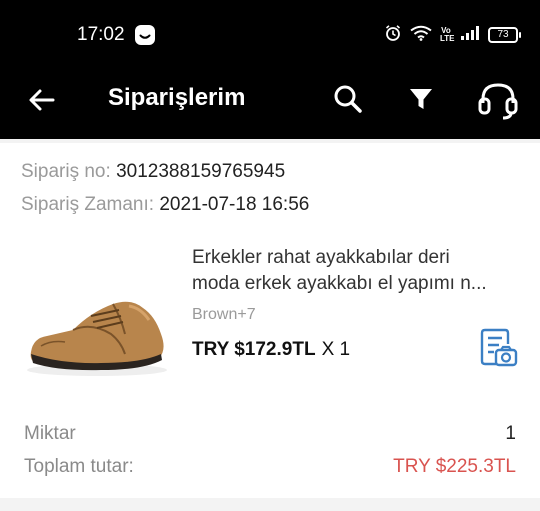  Describe the element at coordinates (66, 171) in the screenshot. I see `order-number-label: Sipariş no:` at that location.